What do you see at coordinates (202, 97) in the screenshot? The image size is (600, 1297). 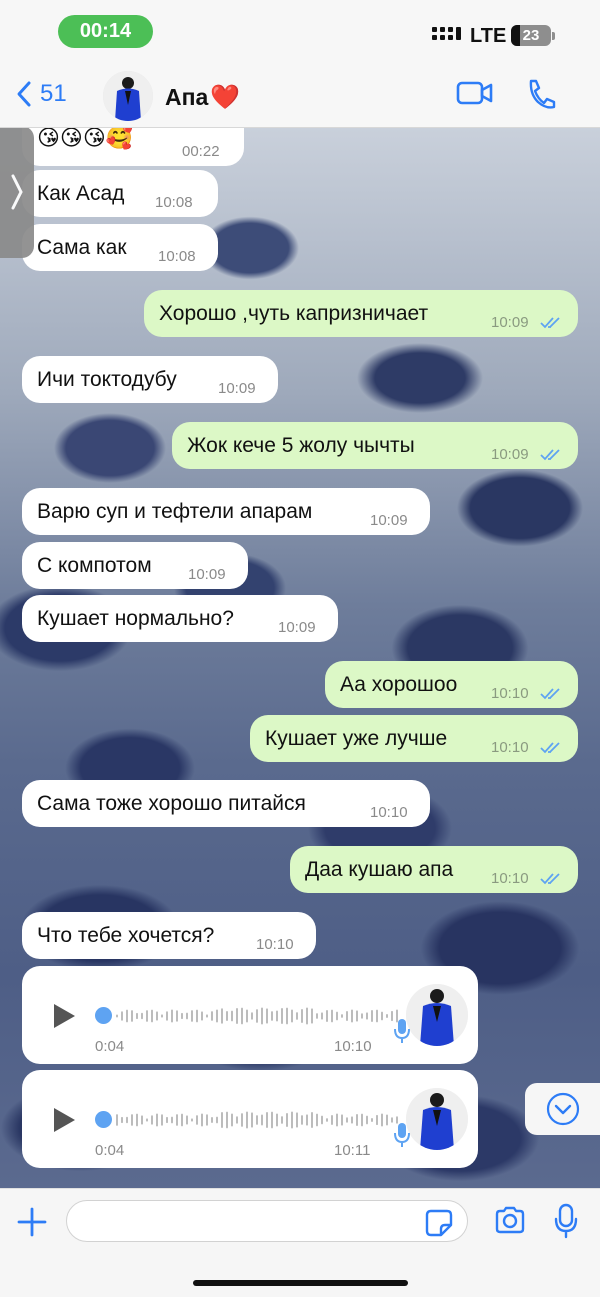 I see `contact-name: Апа ❤️` at bounding box center [202, 97].